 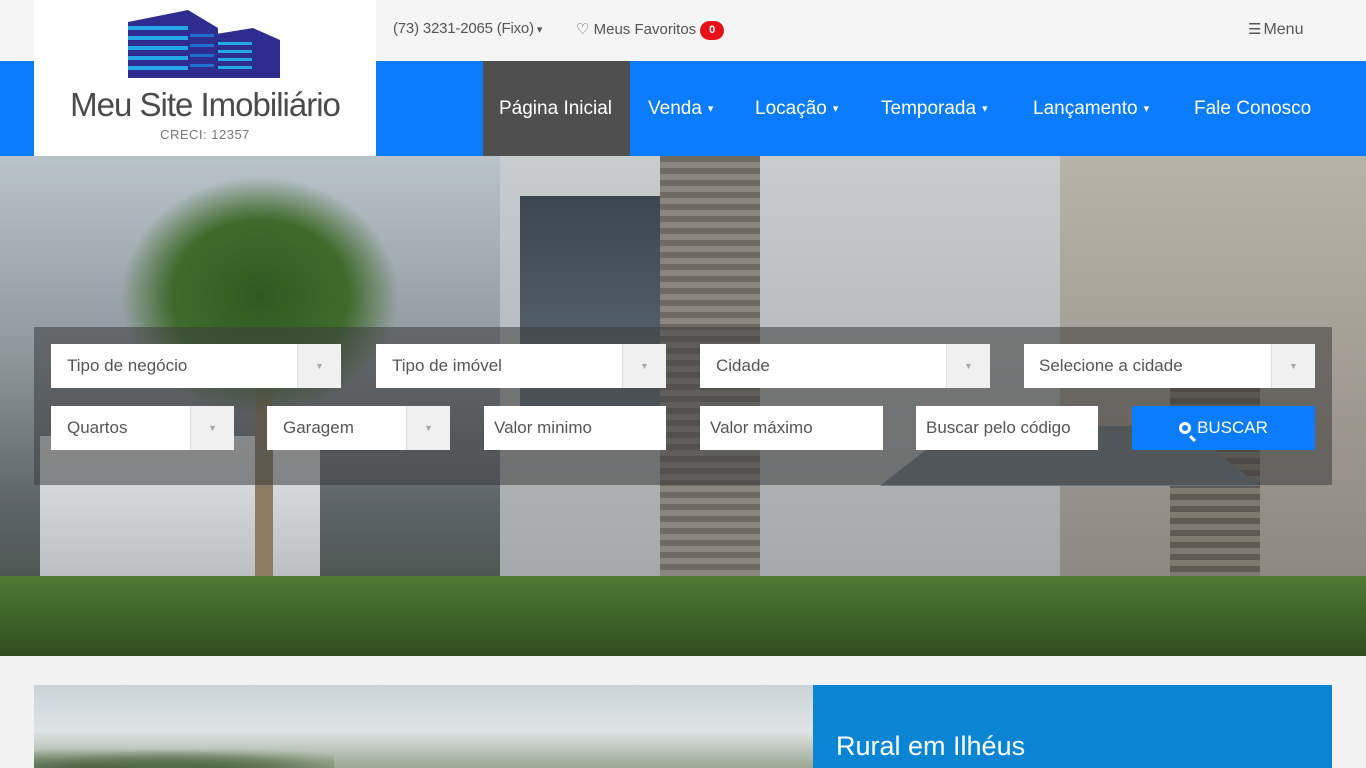 I want to click on selecione-cidade-select: Selecione a cidade ▼, so click(x=1169, y=366).